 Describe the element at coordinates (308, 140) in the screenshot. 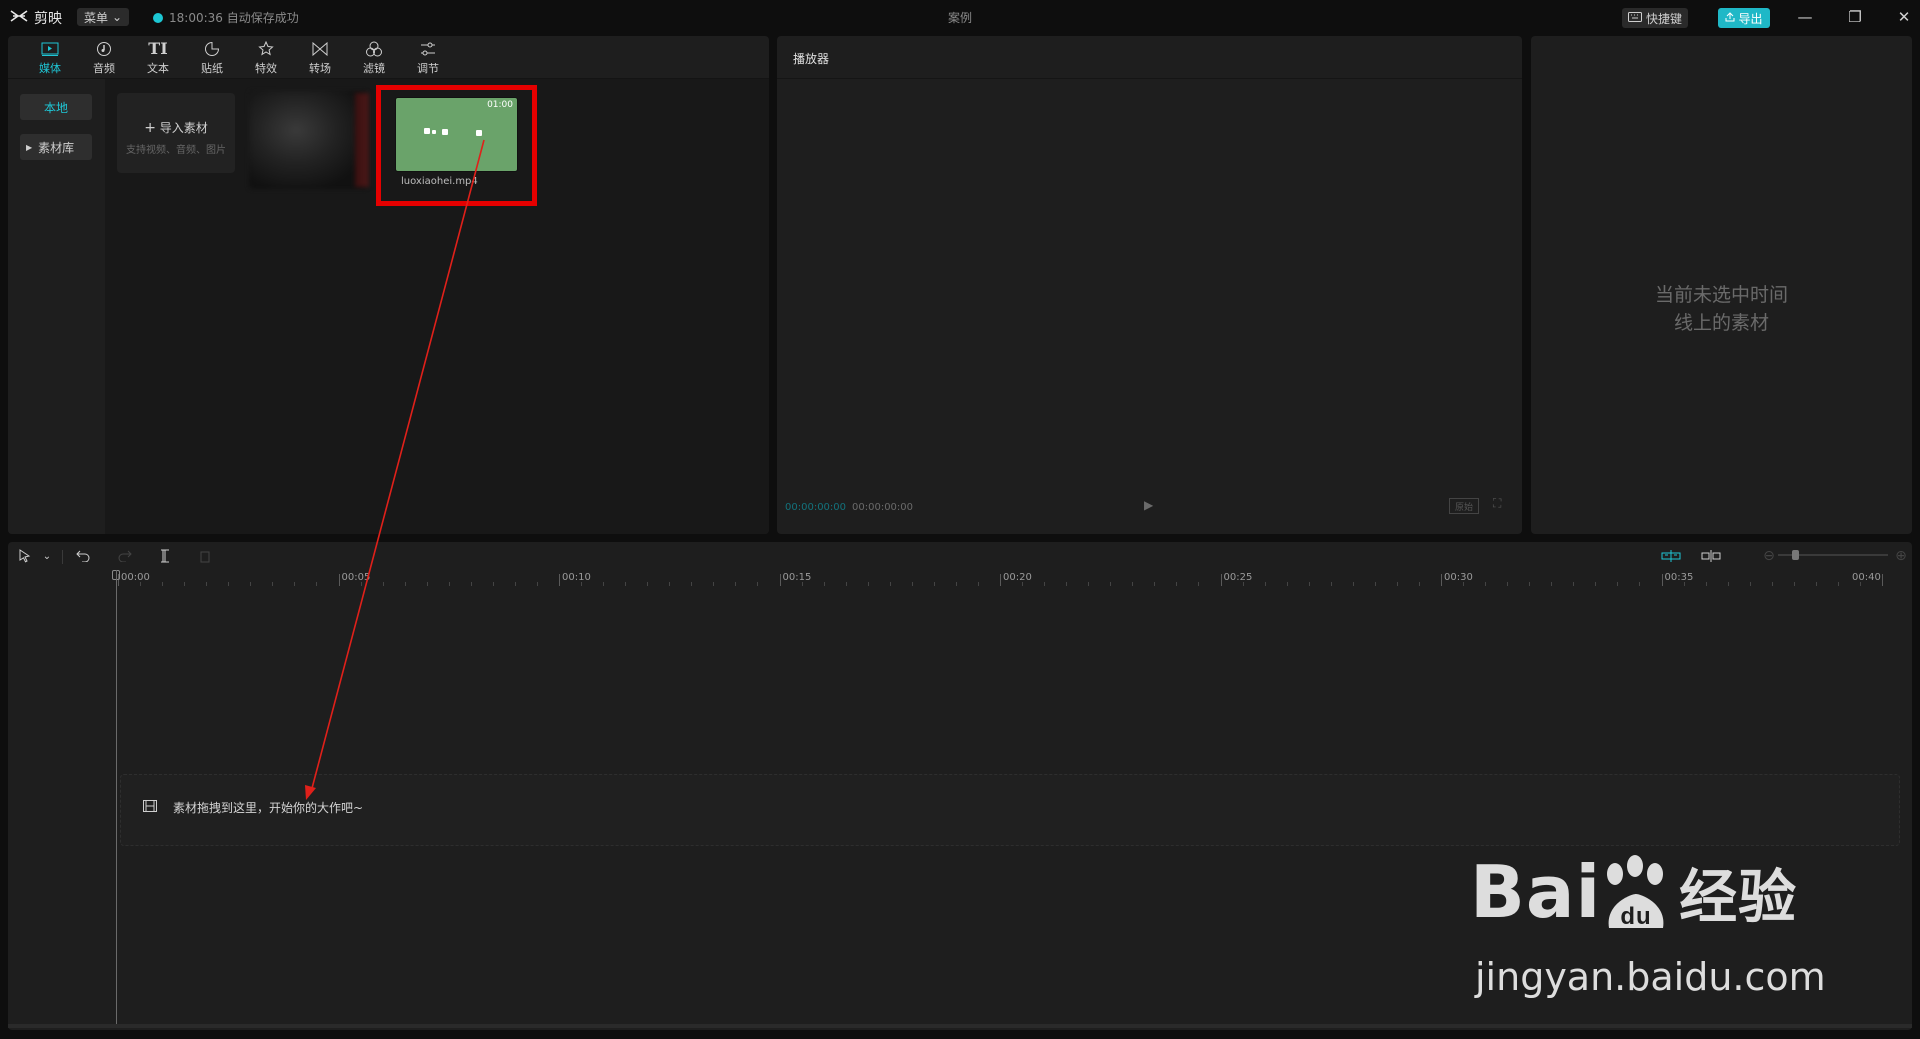

I see `blurred-media-thumbnail` at that location.